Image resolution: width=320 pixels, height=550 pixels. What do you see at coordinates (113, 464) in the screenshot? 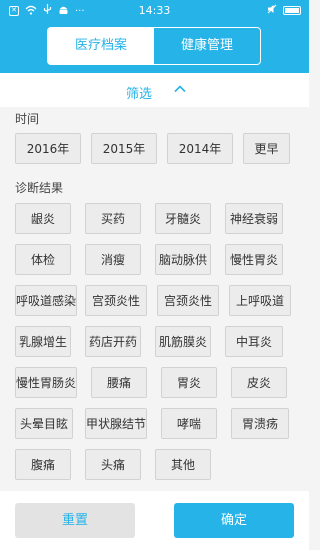
I see `diagnosis-option: 头痛` at bounding box center [113, 464].